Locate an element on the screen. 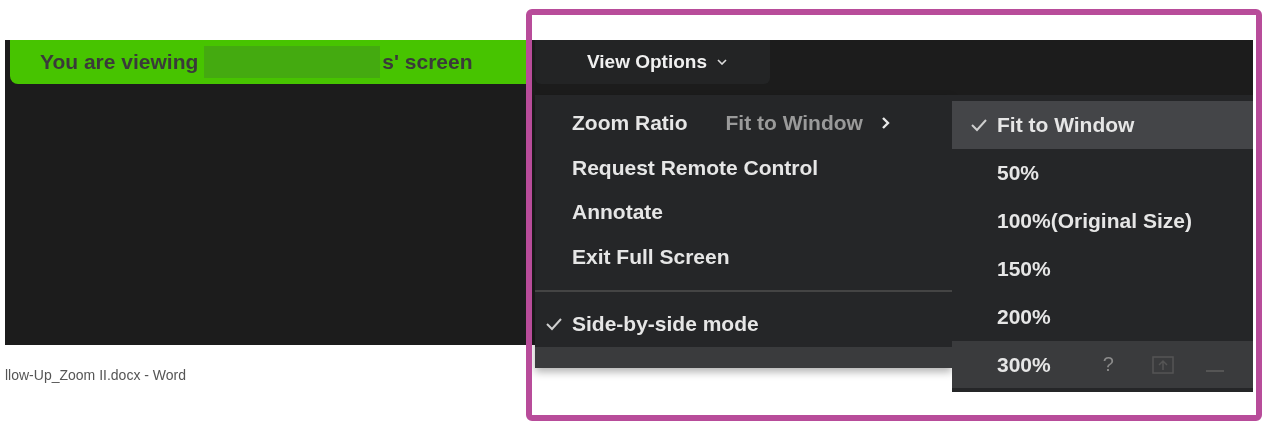 The width and height of the screenshot is (1264, 422). window-title: llow-Up_Zoom II.docx - Word is located at coordinates (95, 375).